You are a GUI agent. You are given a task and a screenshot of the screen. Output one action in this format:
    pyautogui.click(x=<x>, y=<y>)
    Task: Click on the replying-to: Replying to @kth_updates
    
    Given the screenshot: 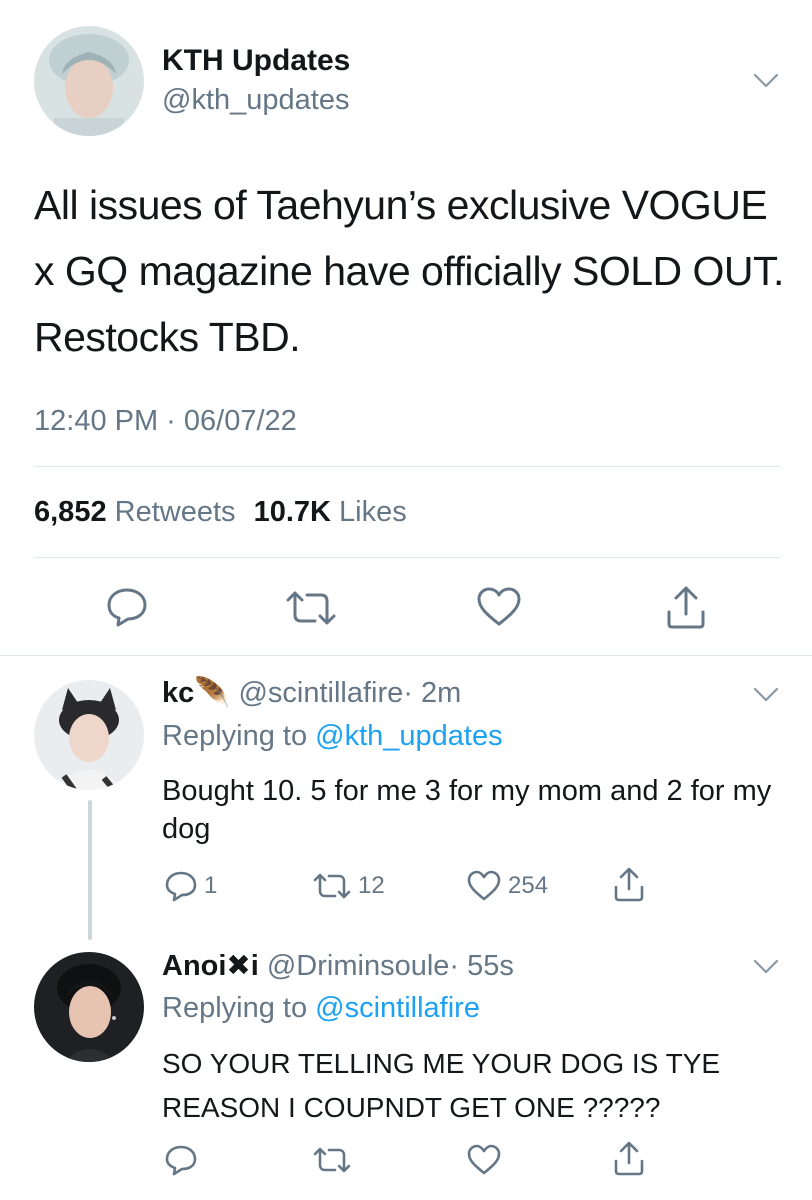 What is the action you would take?
    pyautogui.click(x=332, y=736)
    